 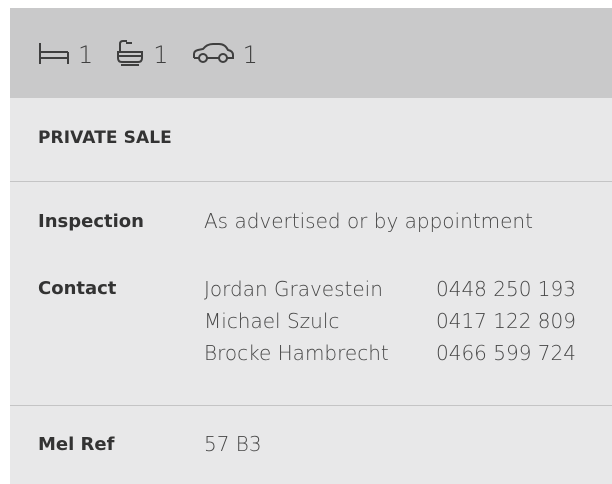 What do you see at coordinates (320, 321) in the screenshot?
I see `contact-name: Michael Szulc` at bounding box center [320, 321].